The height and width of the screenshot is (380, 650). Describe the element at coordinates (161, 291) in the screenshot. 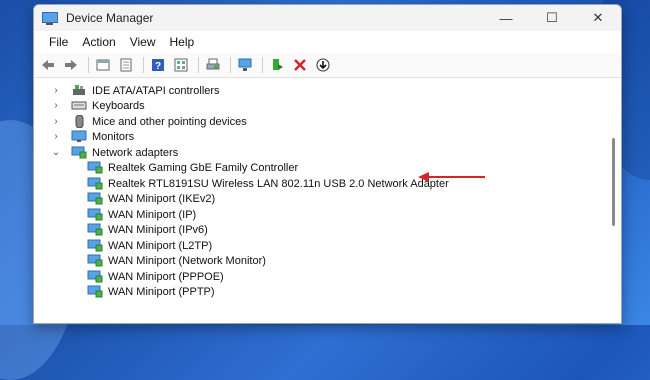

I see `tree-item-label: WAN Miniport (PPTP)` at that location.